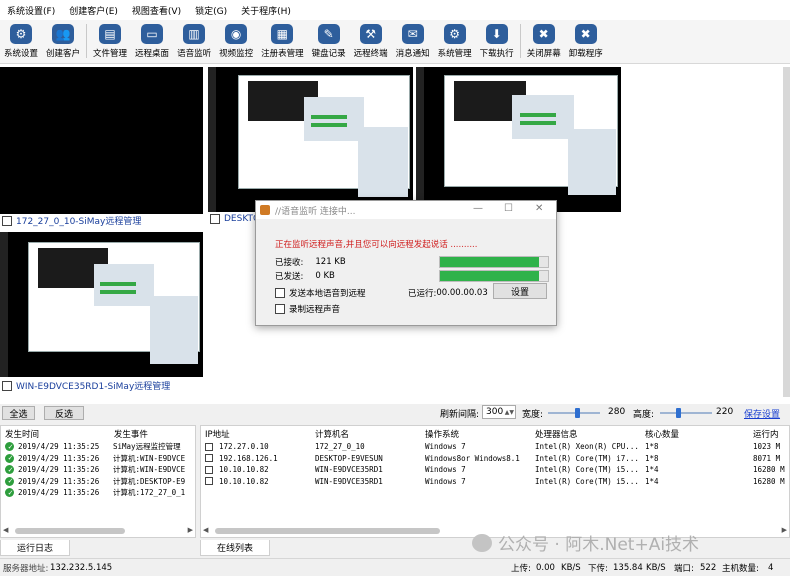  Describe the element at coordinates (478, 208) in the screenshot. I see `minimize-icon: —` at that location.